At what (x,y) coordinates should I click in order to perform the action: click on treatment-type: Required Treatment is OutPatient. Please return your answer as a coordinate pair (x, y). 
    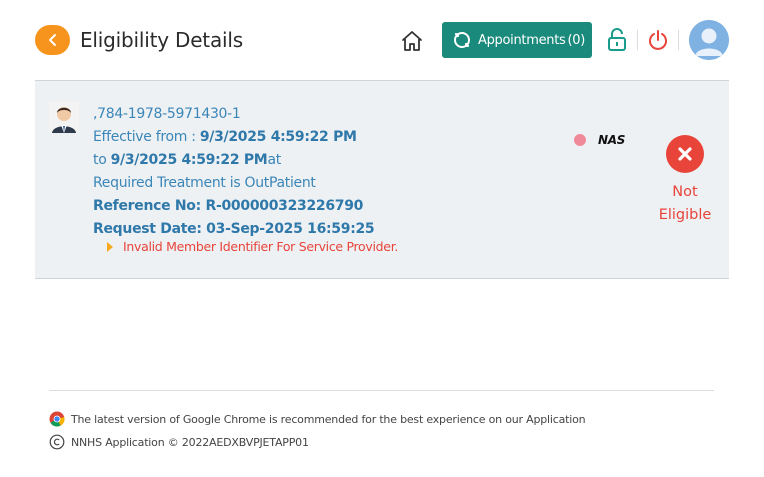
    Looking at the image, I should click on (204, 183).